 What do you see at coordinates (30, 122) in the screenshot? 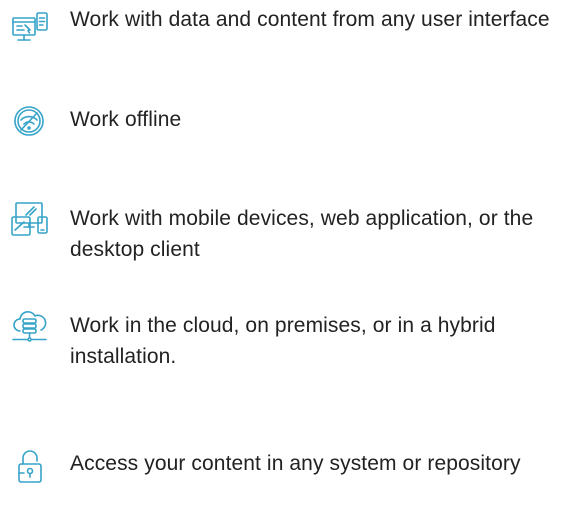
I see `offline-icon` at bounding box center [30, 122].